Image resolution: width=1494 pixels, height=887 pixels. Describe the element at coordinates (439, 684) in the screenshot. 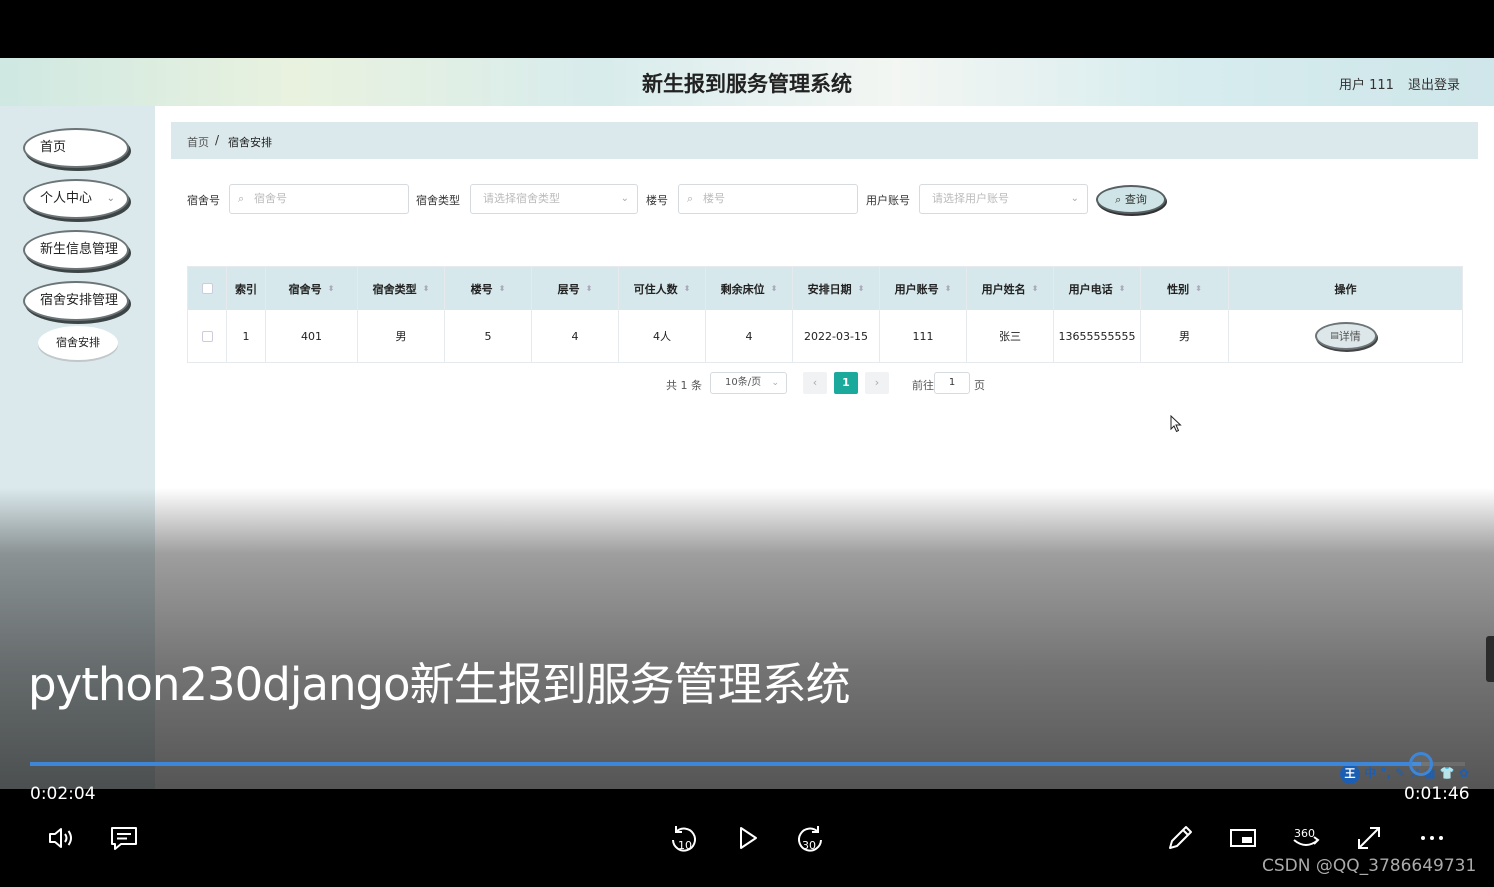

I see `video-title: python230django新生报到服务管理系统` at that location.